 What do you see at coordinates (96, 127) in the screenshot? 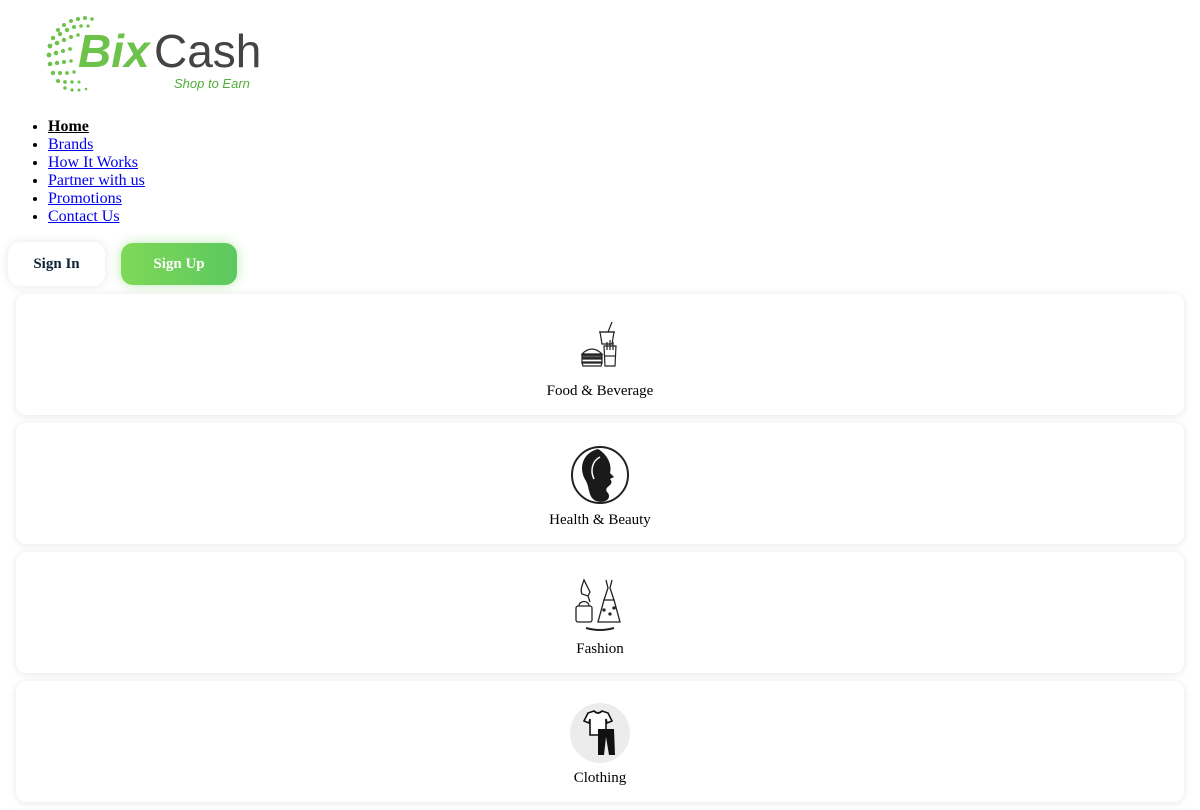
I see `nav-item-home: Home` at bounding box center [96, 127].